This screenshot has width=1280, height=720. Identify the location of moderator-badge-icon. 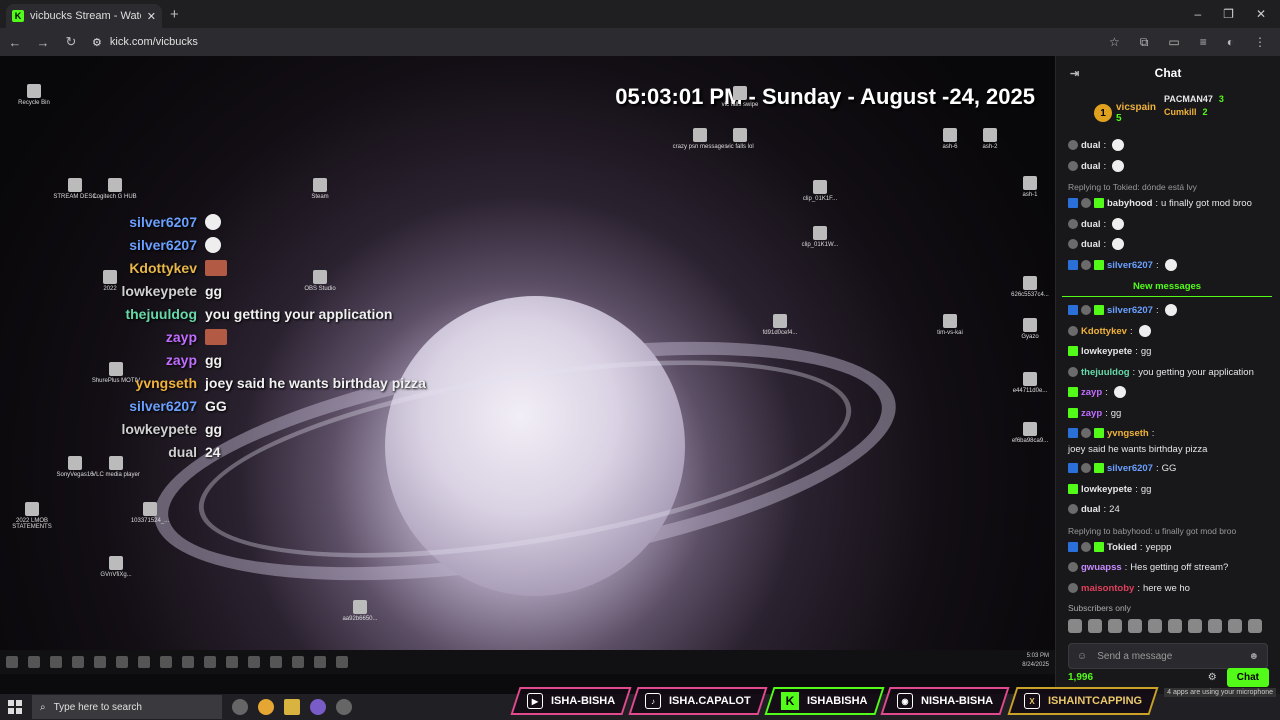
(1073, 264).